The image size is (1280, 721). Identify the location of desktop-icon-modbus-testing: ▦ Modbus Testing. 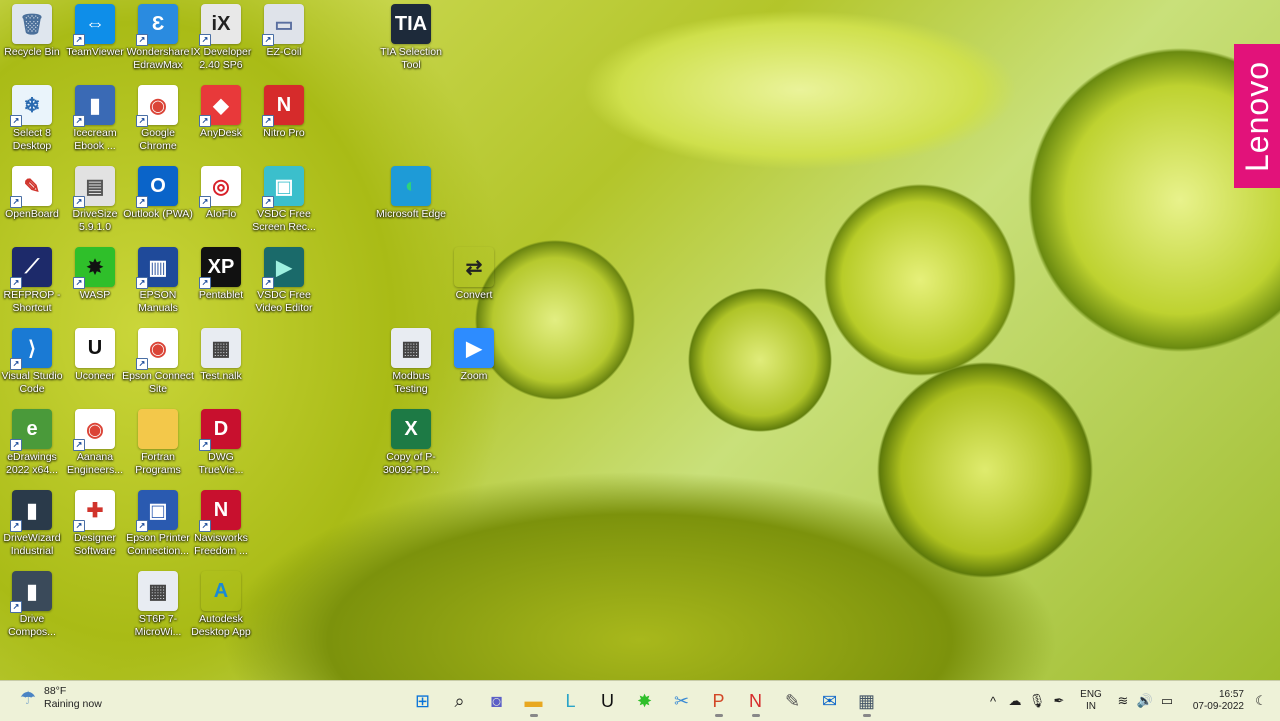
(411, 362).